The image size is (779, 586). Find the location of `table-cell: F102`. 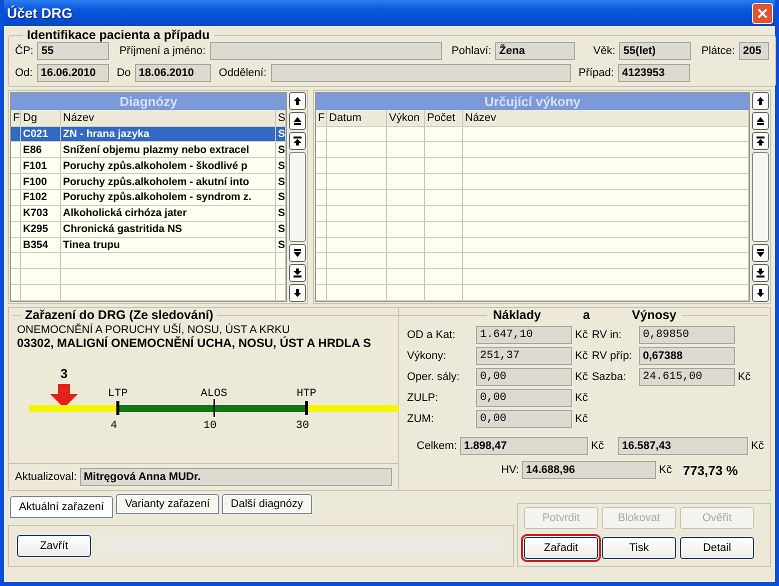

table-cell: F102 is located at coordinates (41, 197).